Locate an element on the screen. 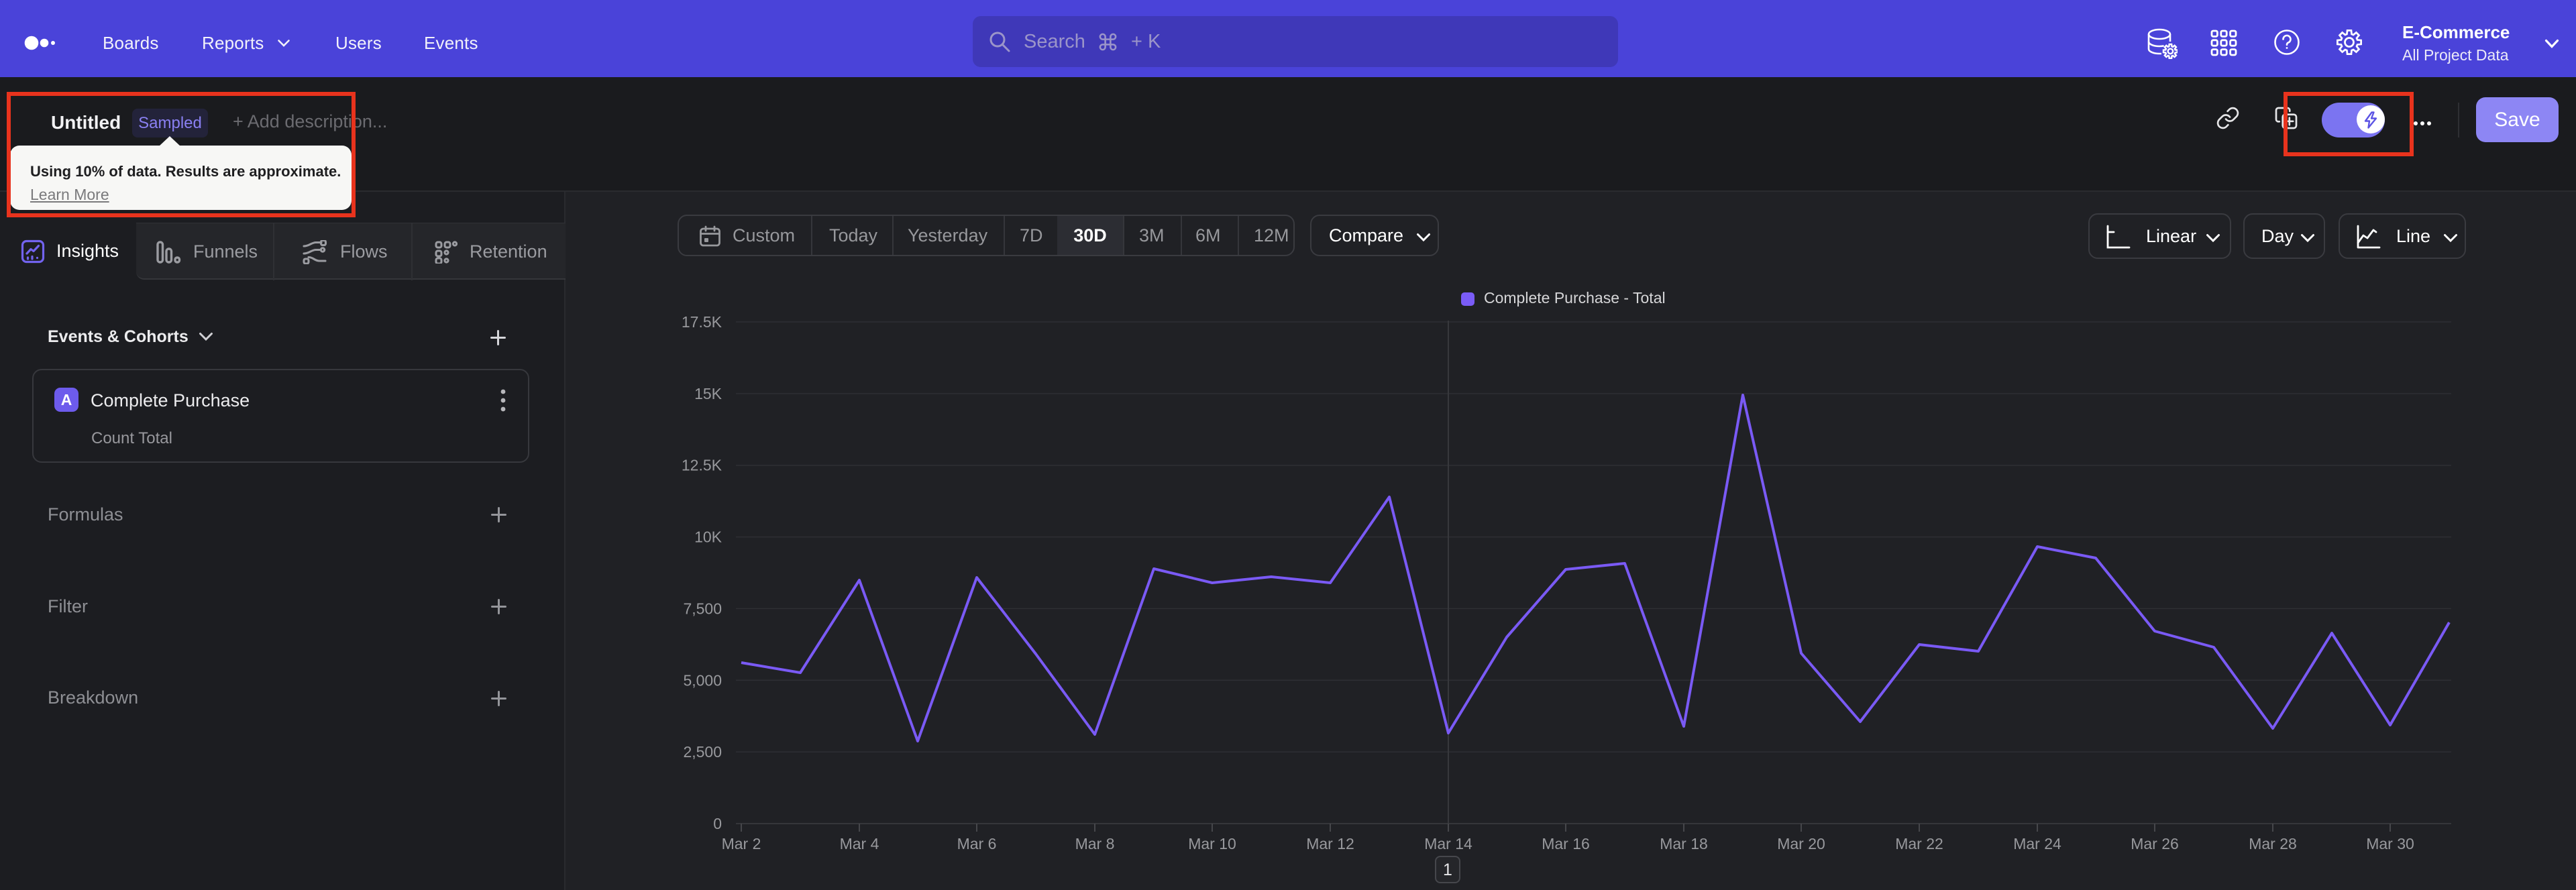 The image size is (2576, 890). svg-text: Mar 14 is located at coordinates (1448, 843).